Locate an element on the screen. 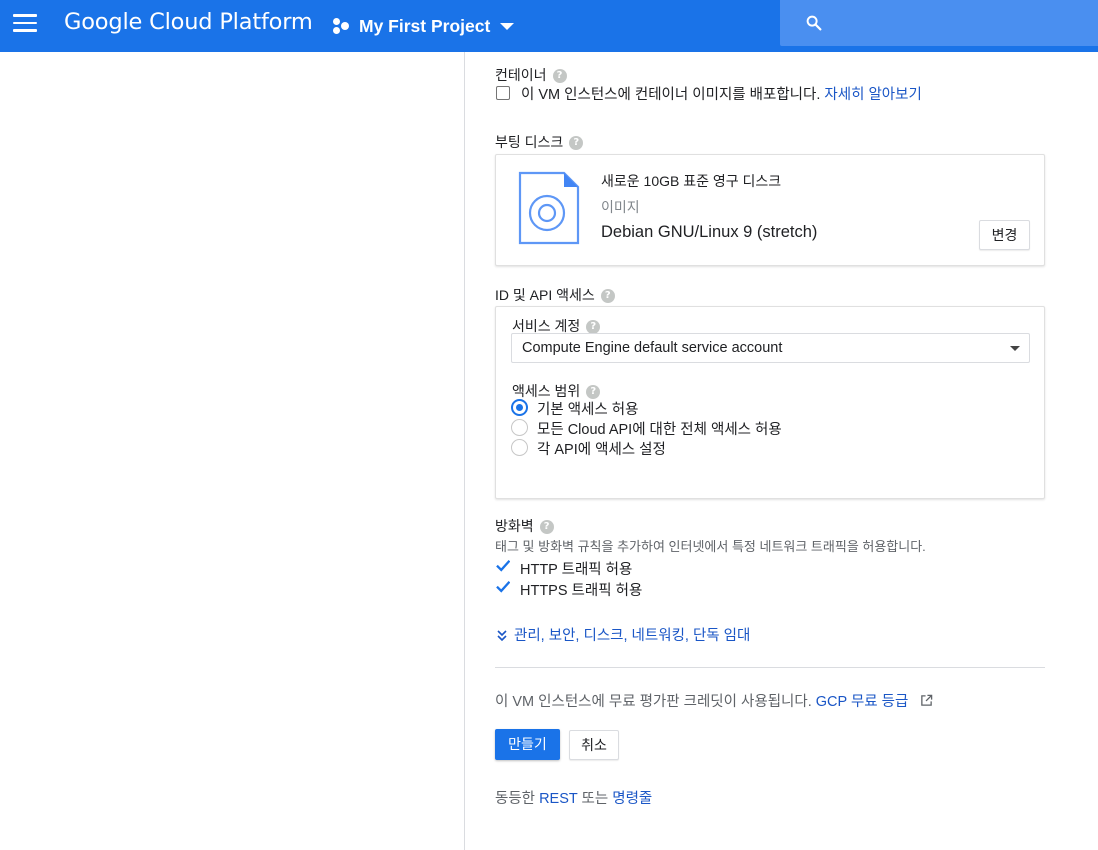 This screenshot has width=1098, height=850. open-in-new-icon is located at coordinates (926, 700).